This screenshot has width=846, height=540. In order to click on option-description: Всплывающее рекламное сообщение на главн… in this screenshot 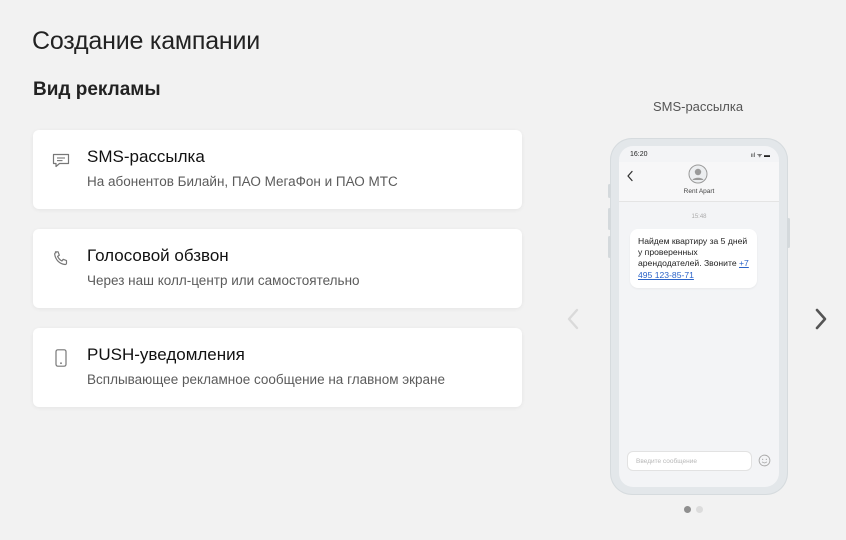, I will do `click(266, 379)`.